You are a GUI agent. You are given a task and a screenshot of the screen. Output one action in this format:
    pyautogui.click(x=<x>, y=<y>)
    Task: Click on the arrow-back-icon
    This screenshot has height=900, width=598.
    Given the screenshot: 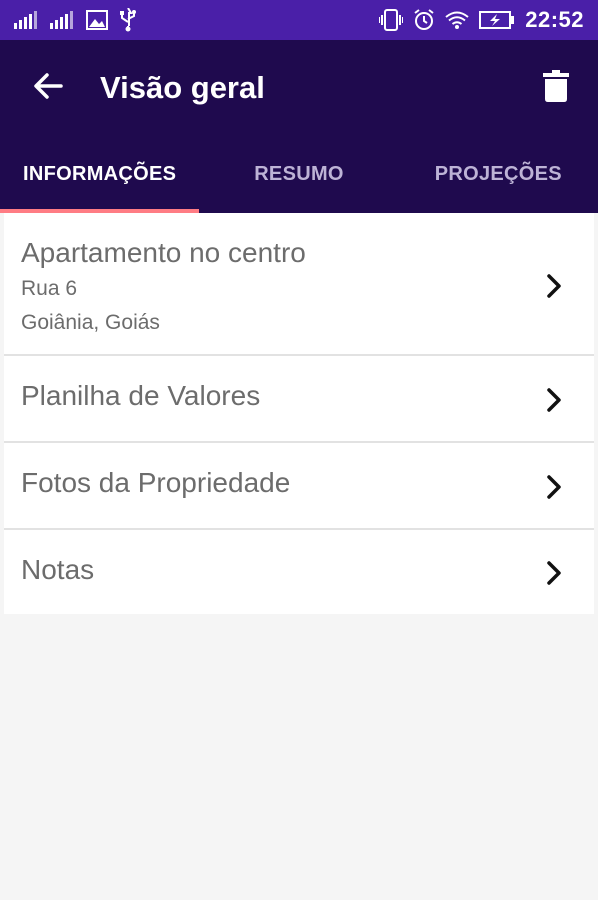 What is the action you would take?
    pyautogui.click(x=48, y=88)
    